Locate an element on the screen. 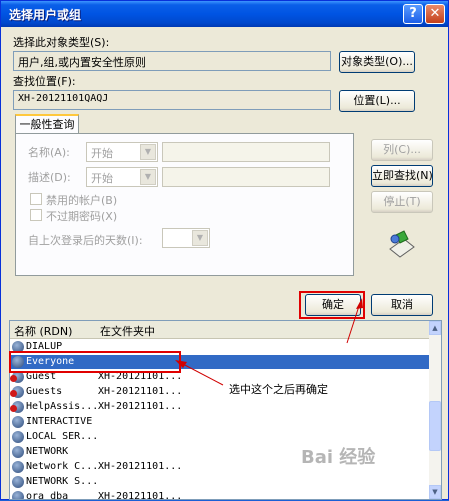 The height and width of the screenshot is (501, 449). arrow-to-ok-icon is located at coordinates (354, 321).